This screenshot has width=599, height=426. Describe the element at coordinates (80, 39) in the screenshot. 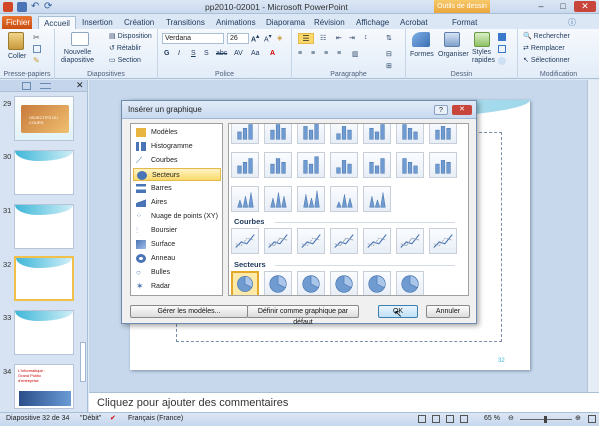

I see `new-slide-icon` at that location.